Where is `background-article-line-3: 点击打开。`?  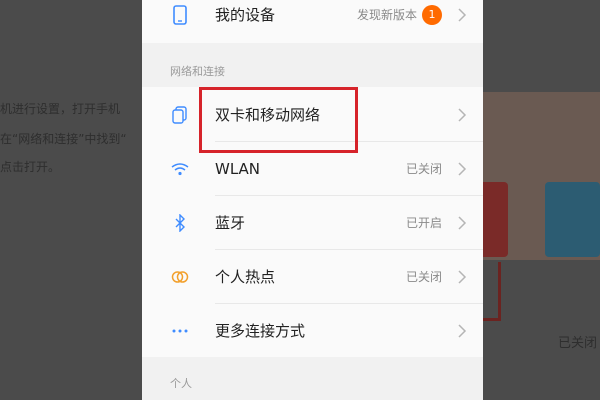
background-article-line-3: 点击打开。 is located at coordinates (30, 167).